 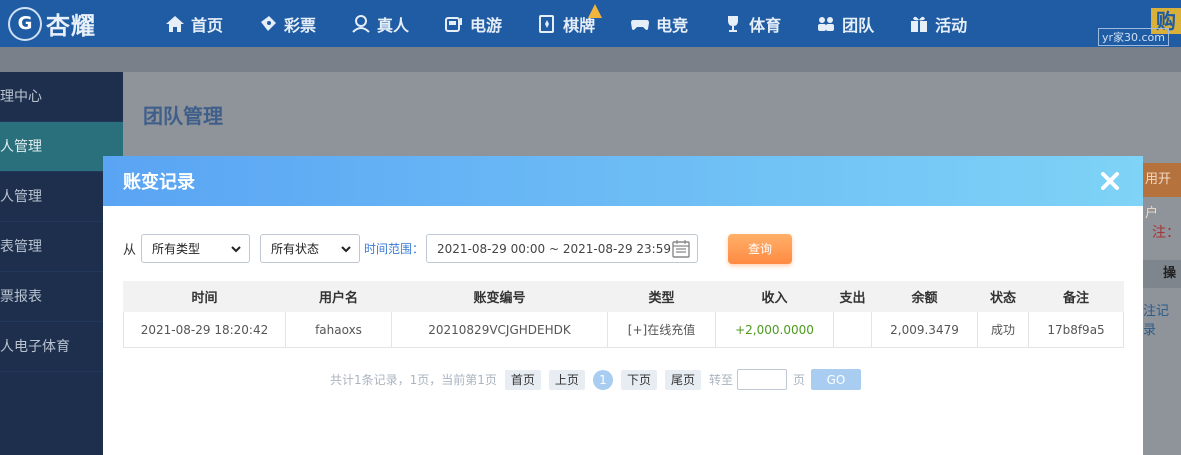 What do you see at coordinates (204, 296) in the screenshot?
I see `column-header: 时间` at bounding box center [204, 296].